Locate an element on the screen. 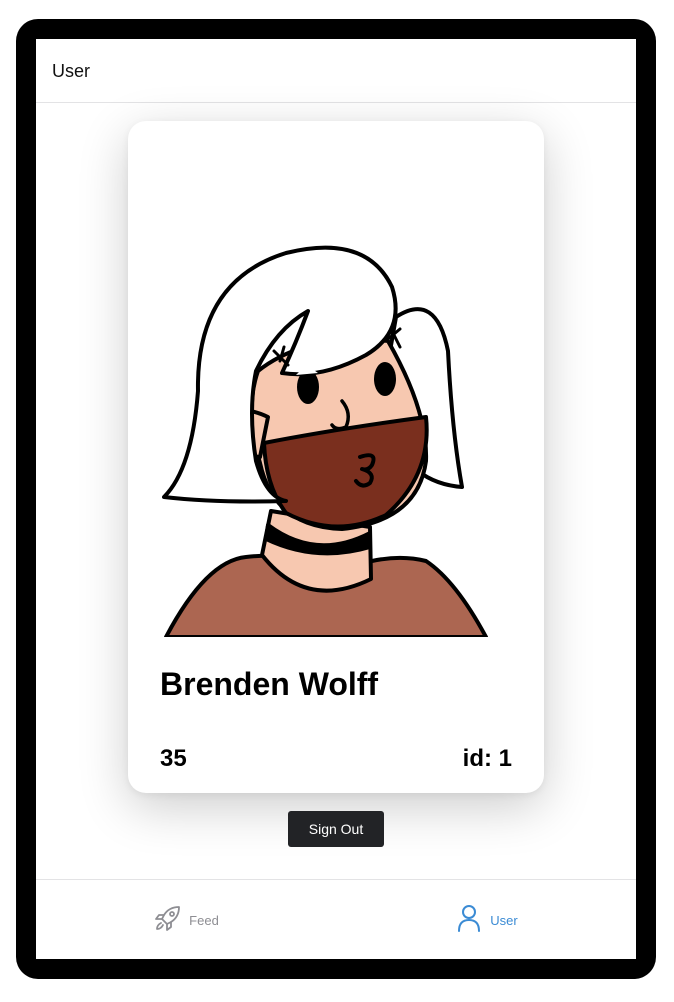 This screenshot has height=1002, width=674. user-id: id: 1 is located at coordinates (487, 758).